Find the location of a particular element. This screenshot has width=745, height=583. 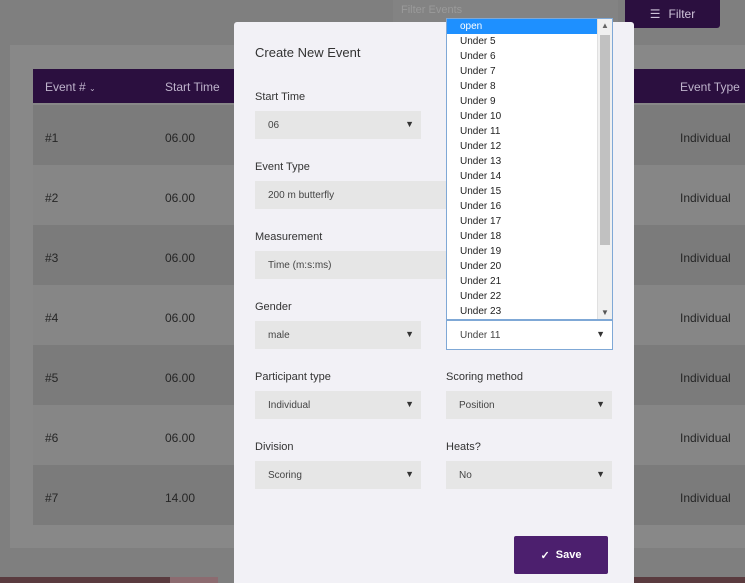

measurement-label: Measurement is located at coordinates (289, 237).